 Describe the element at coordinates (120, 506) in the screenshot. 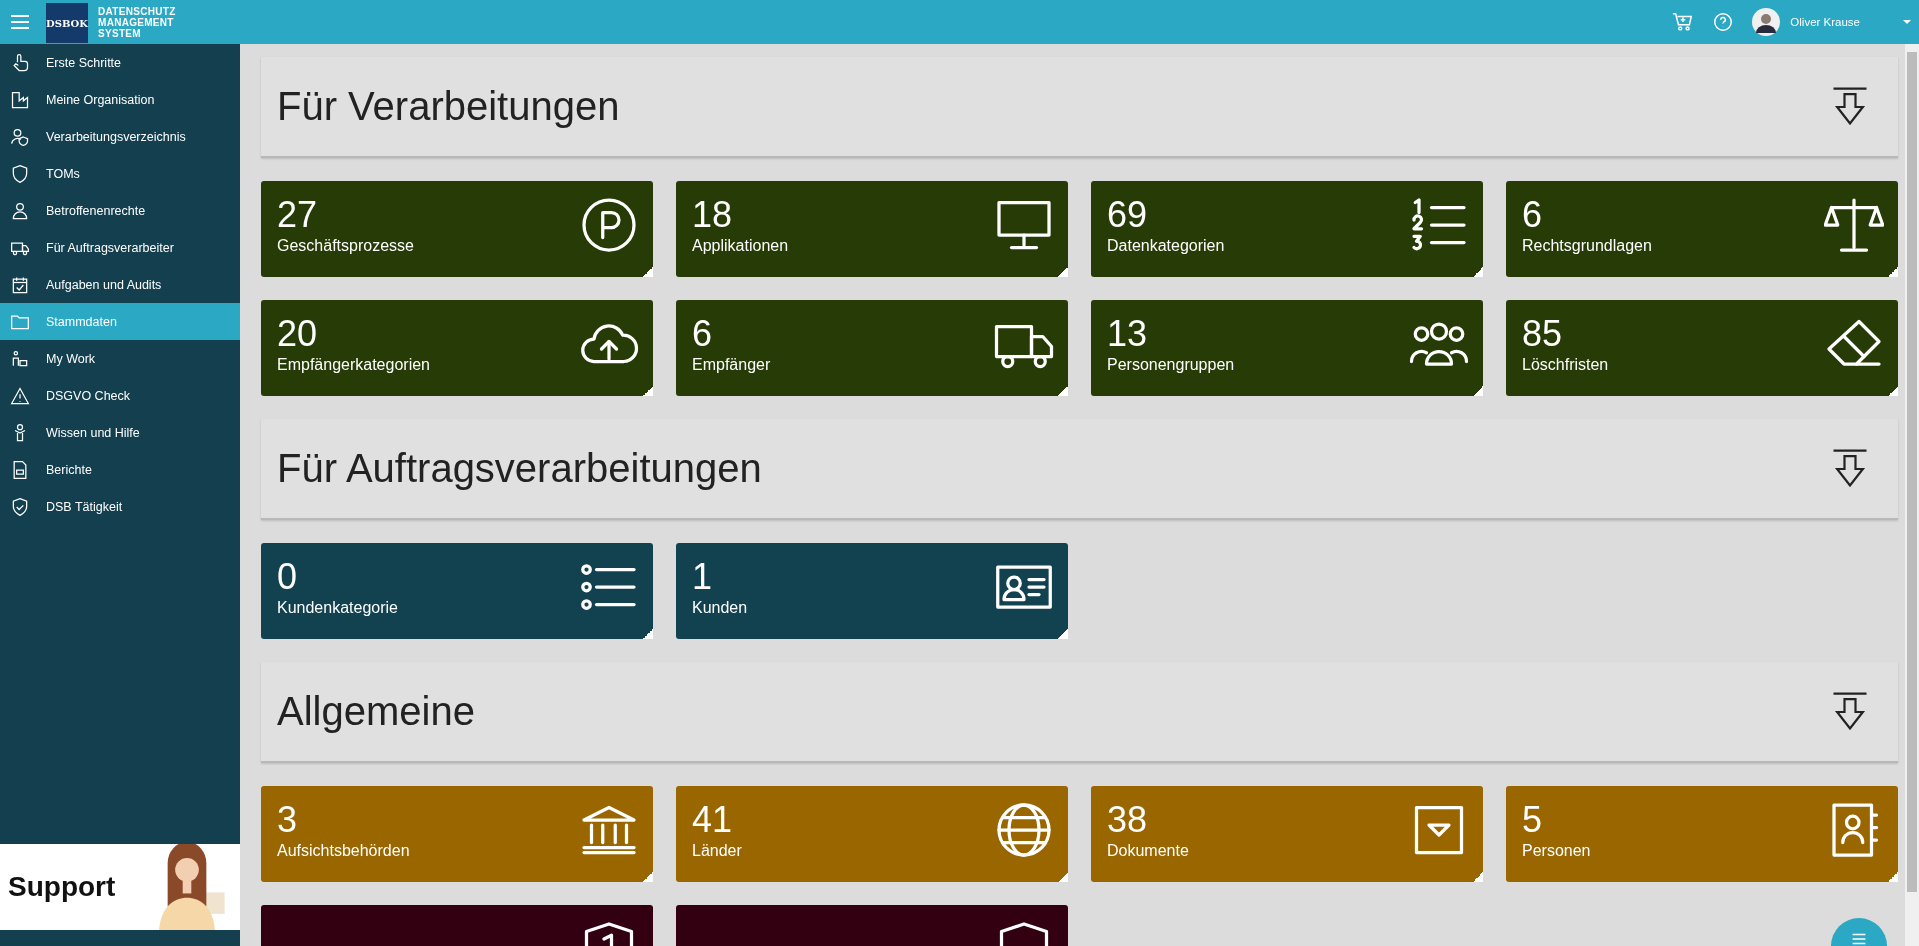

I see `sidebar-item: DSB Tätigkeit` at that location.